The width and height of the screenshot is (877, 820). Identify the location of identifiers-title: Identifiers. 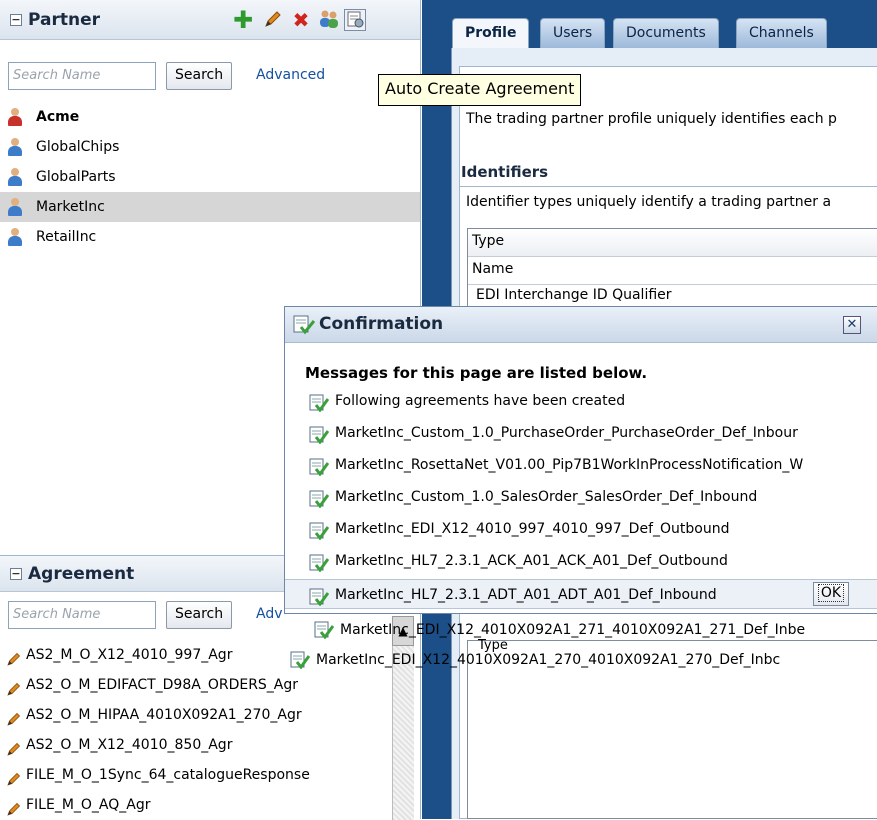
(505, 172).